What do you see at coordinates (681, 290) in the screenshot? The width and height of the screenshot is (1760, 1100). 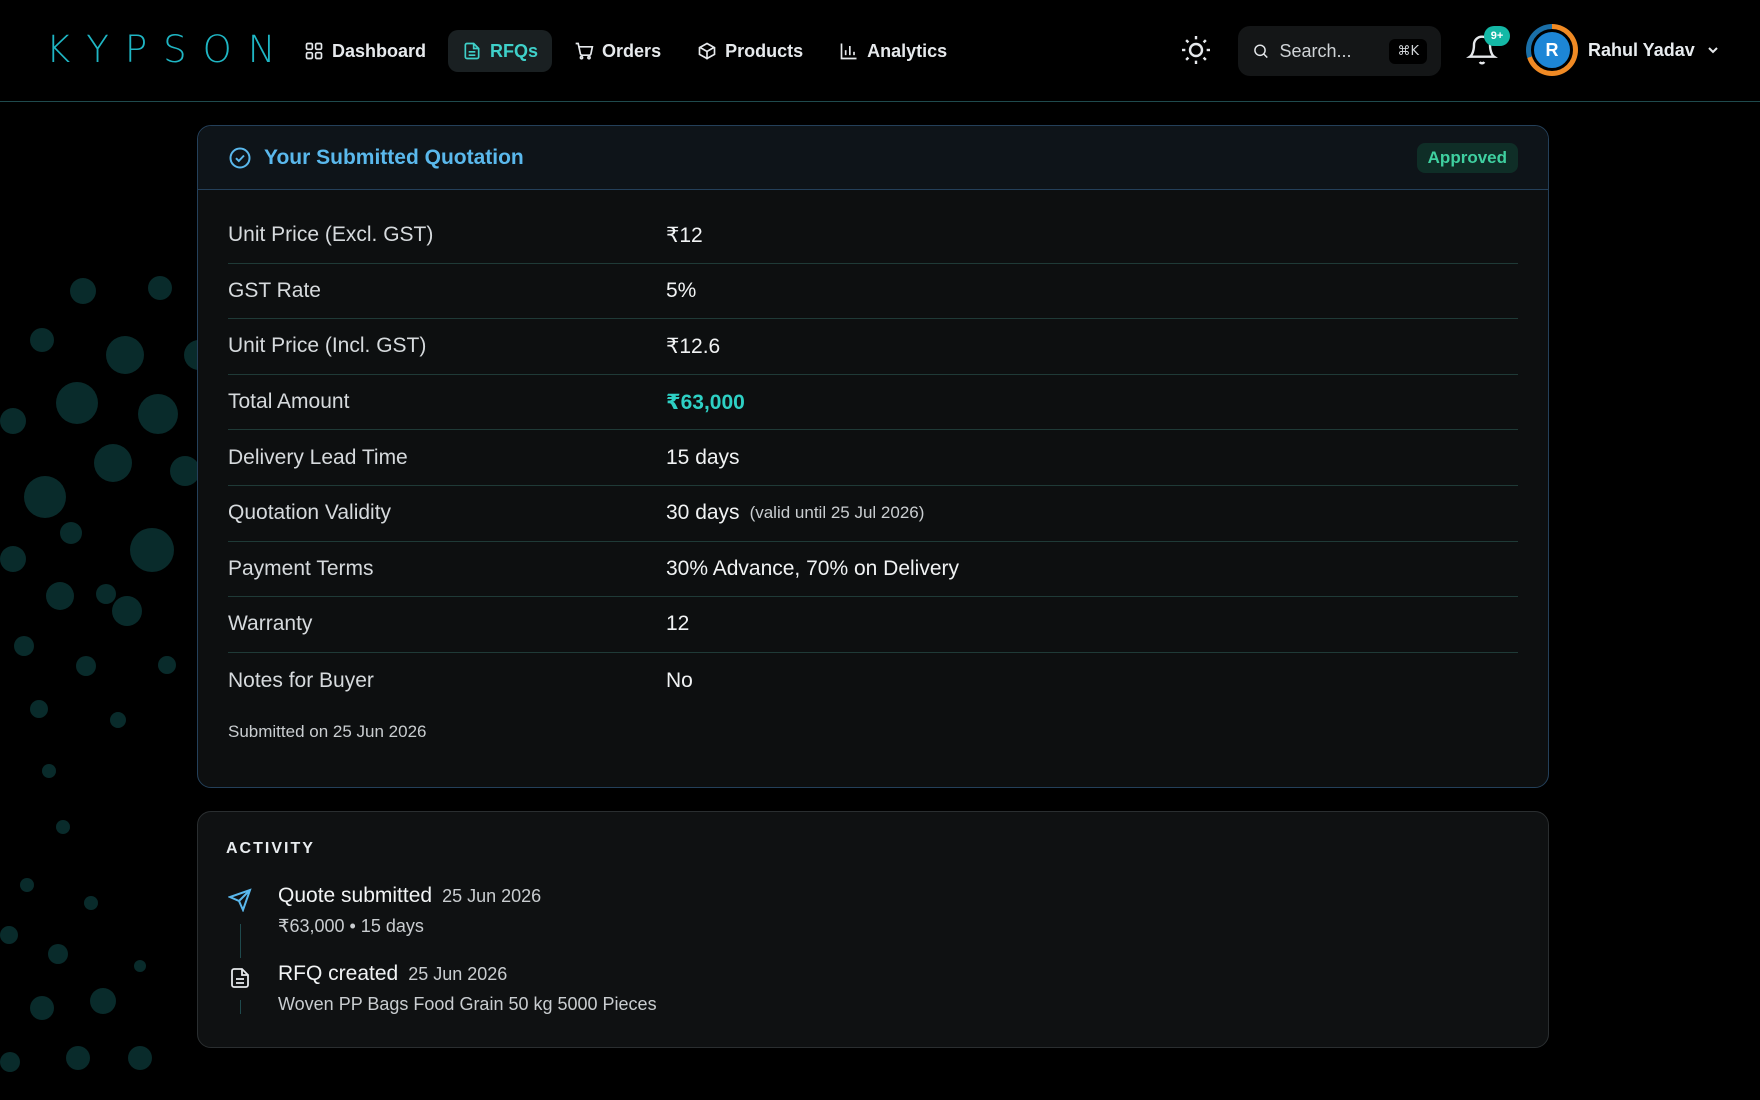 I see `detail-value: 5%` at bounding box center [681, 290].